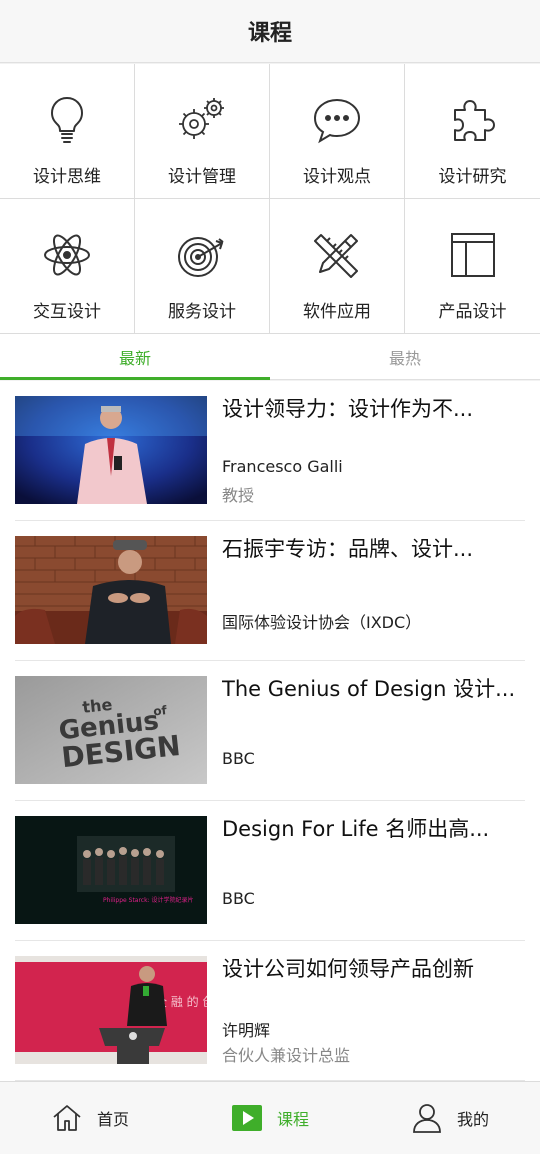 The width and height of the screenshot is (540, 1154). I want to click on category-label: 服务设计, so click(202, 312).